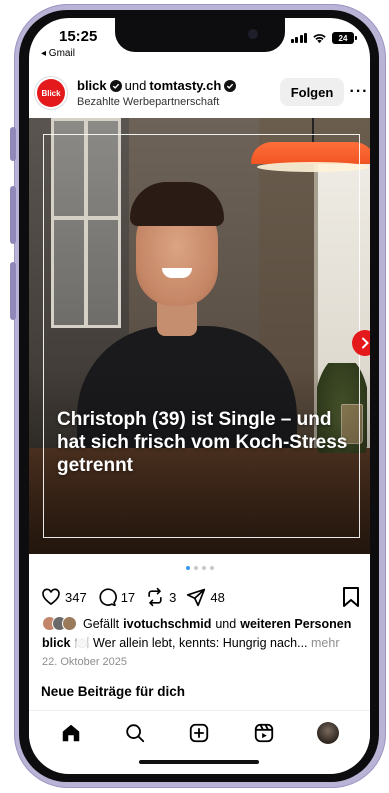  Describe the element at coordinates (58, 53) in the screenshot. I see `back-to-gmail-link: ◂ Gmail` at that location.